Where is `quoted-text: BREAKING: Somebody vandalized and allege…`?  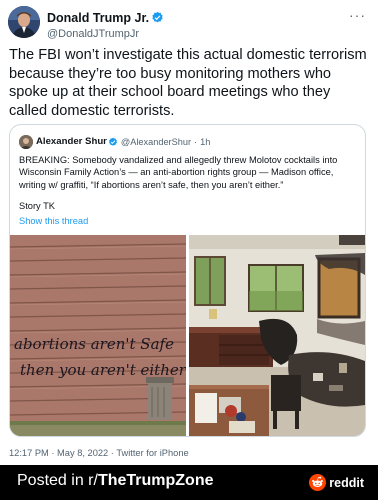 quoted-text: BREAKING: Somebody vandalized and allege… is located at coordinates (178, 172).